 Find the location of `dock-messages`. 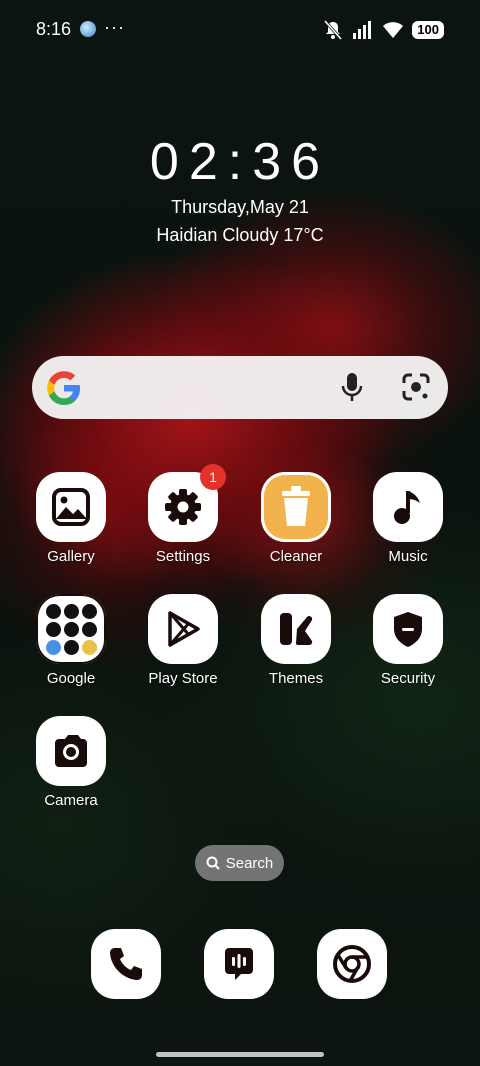

dock-messages is located at coordinates (239, 964).